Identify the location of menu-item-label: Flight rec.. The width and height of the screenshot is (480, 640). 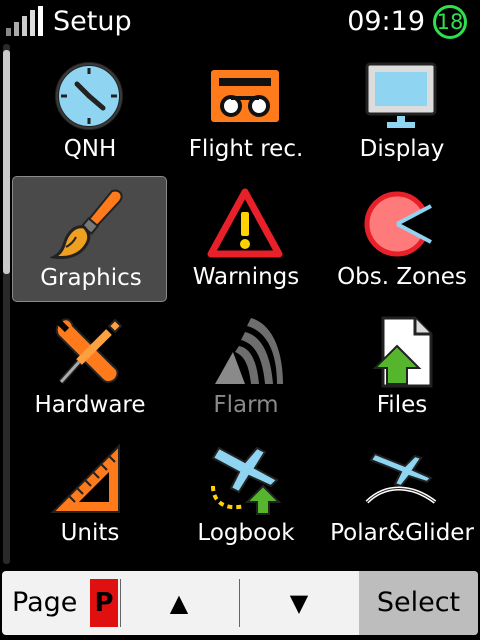
(246, 149).